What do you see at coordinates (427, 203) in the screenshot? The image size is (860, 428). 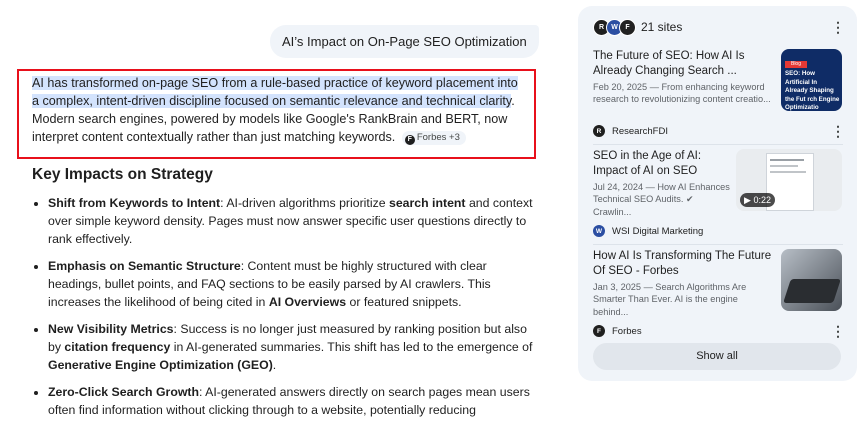 I see `point-emphasis: search intent` at bounding box center [427, 203].